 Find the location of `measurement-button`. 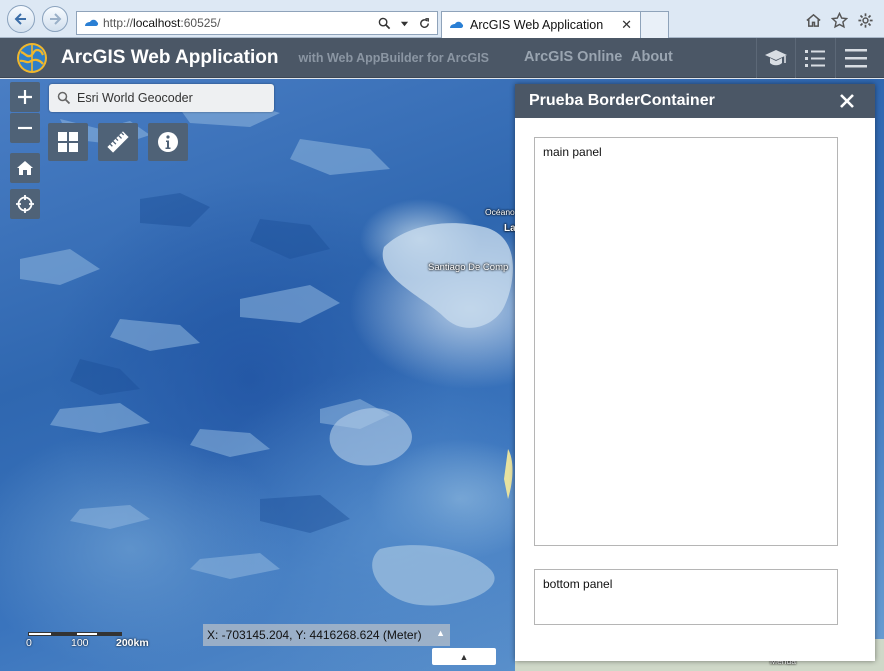

measurement-button is located at coordinates (118, 142).